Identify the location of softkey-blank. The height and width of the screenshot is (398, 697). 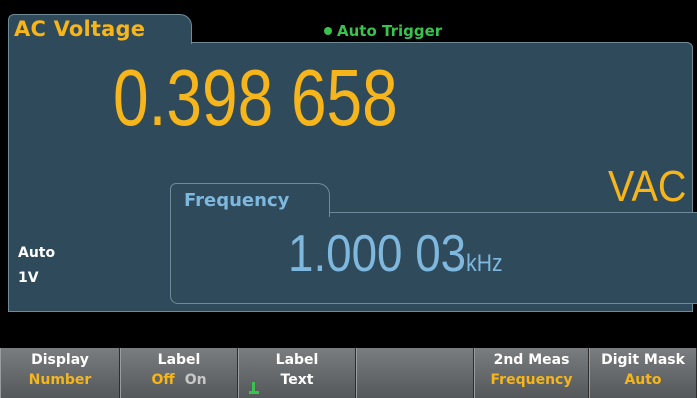
(415, 373).